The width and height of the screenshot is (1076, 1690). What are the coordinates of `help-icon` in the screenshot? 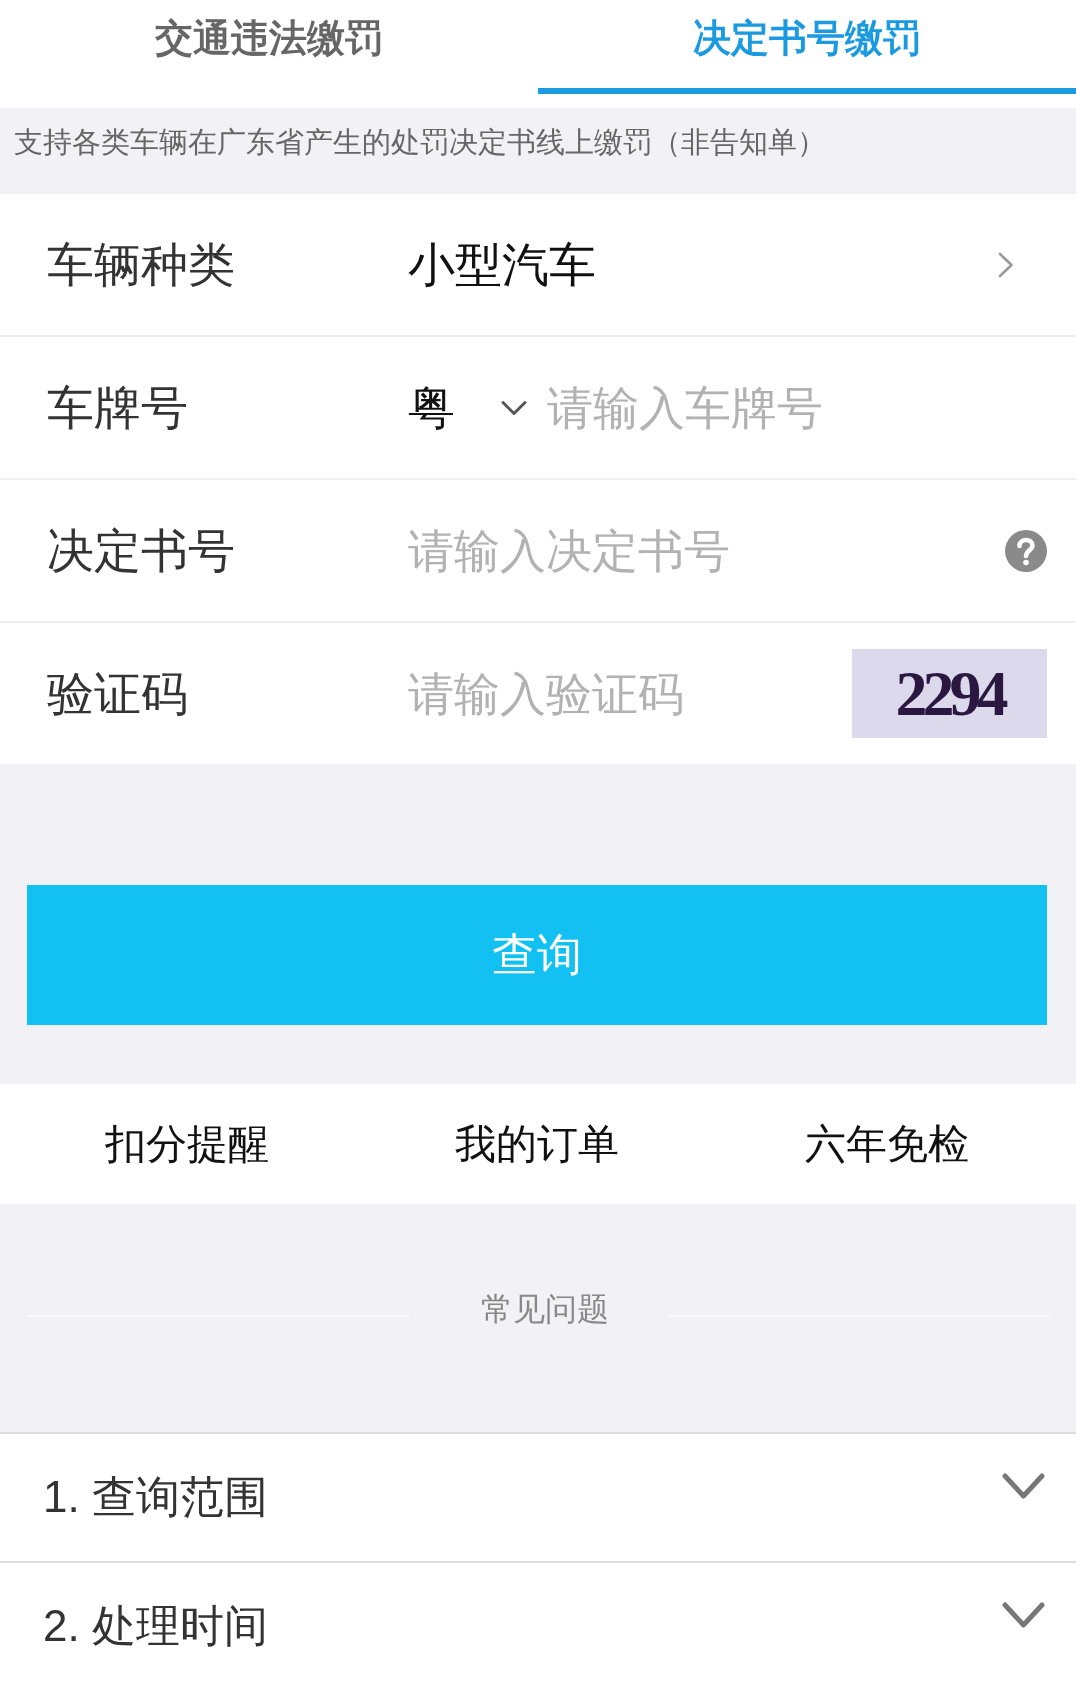 It's located at (1026, 550).